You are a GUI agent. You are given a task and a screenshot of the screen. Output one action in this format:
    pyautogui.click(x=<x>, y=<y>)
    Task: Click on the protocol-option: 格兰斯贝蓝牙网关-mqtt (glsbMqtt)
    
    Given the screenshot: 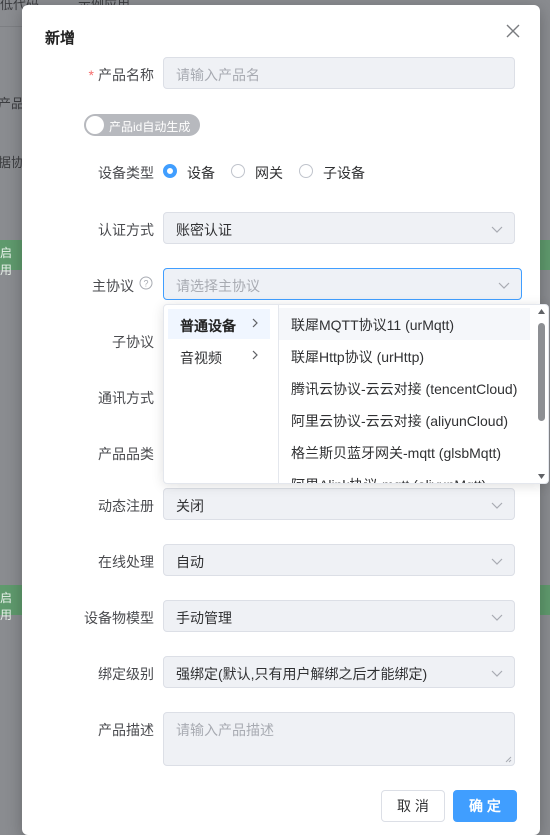 What is the action you would take?
    pyautogui.click(x=404, y=452)
    